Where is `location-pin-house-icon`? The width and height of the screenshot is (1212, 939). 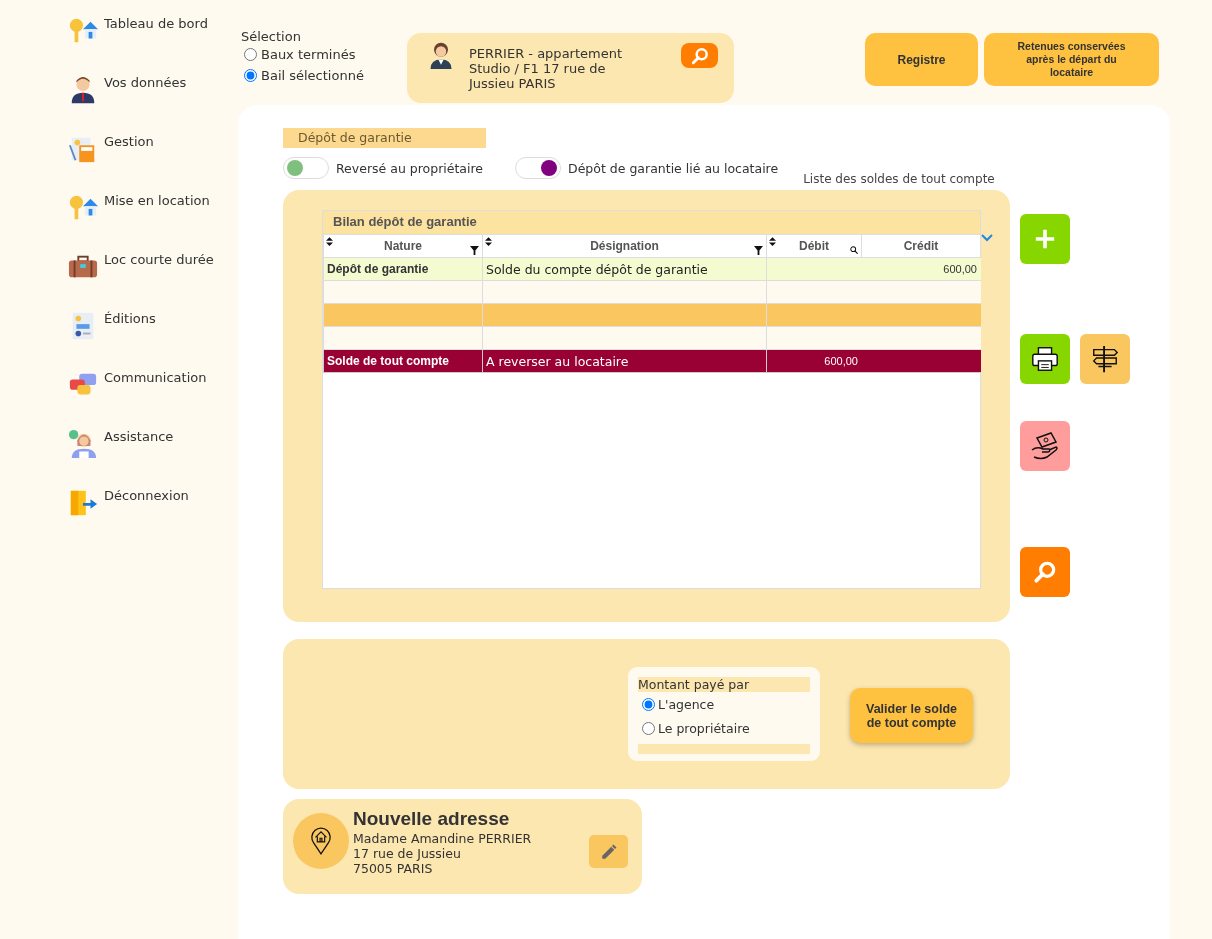 location-pin-house-icon is located at coordinates (321, 841).